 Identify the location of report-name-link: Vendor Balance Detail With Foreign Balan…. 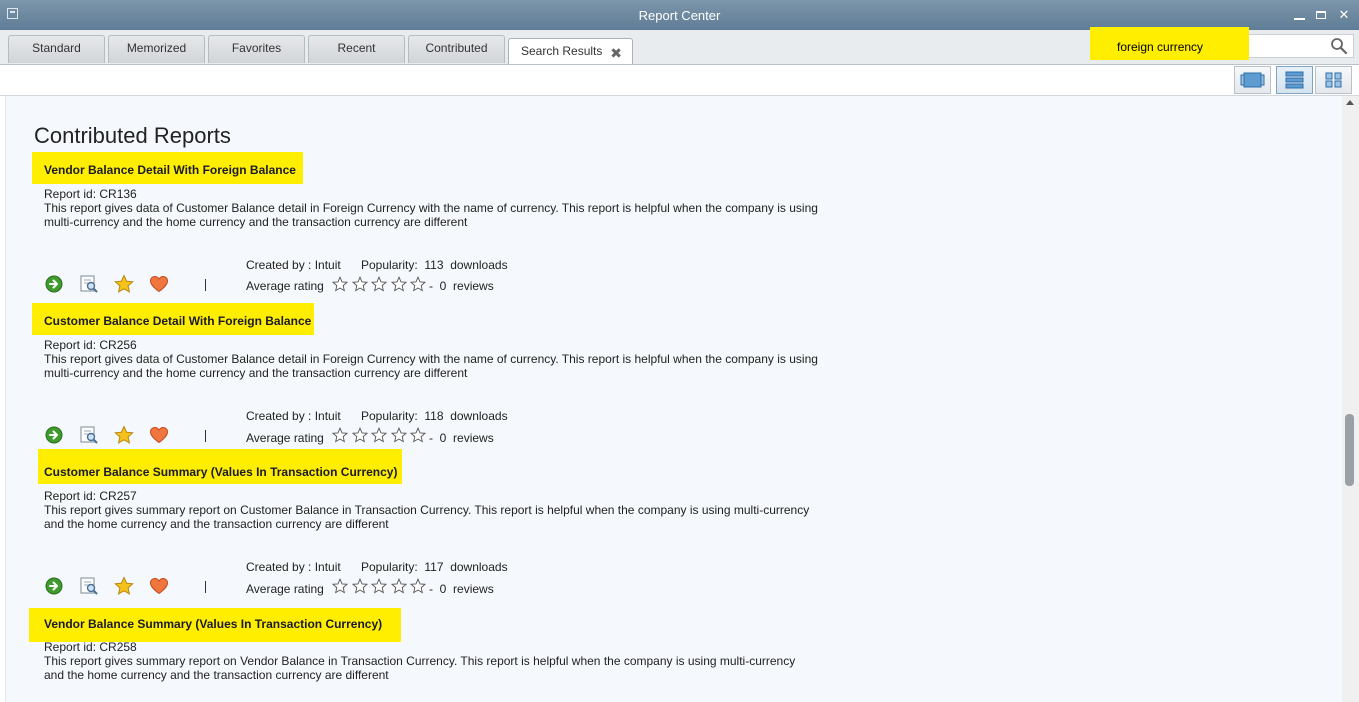
(170, 170).